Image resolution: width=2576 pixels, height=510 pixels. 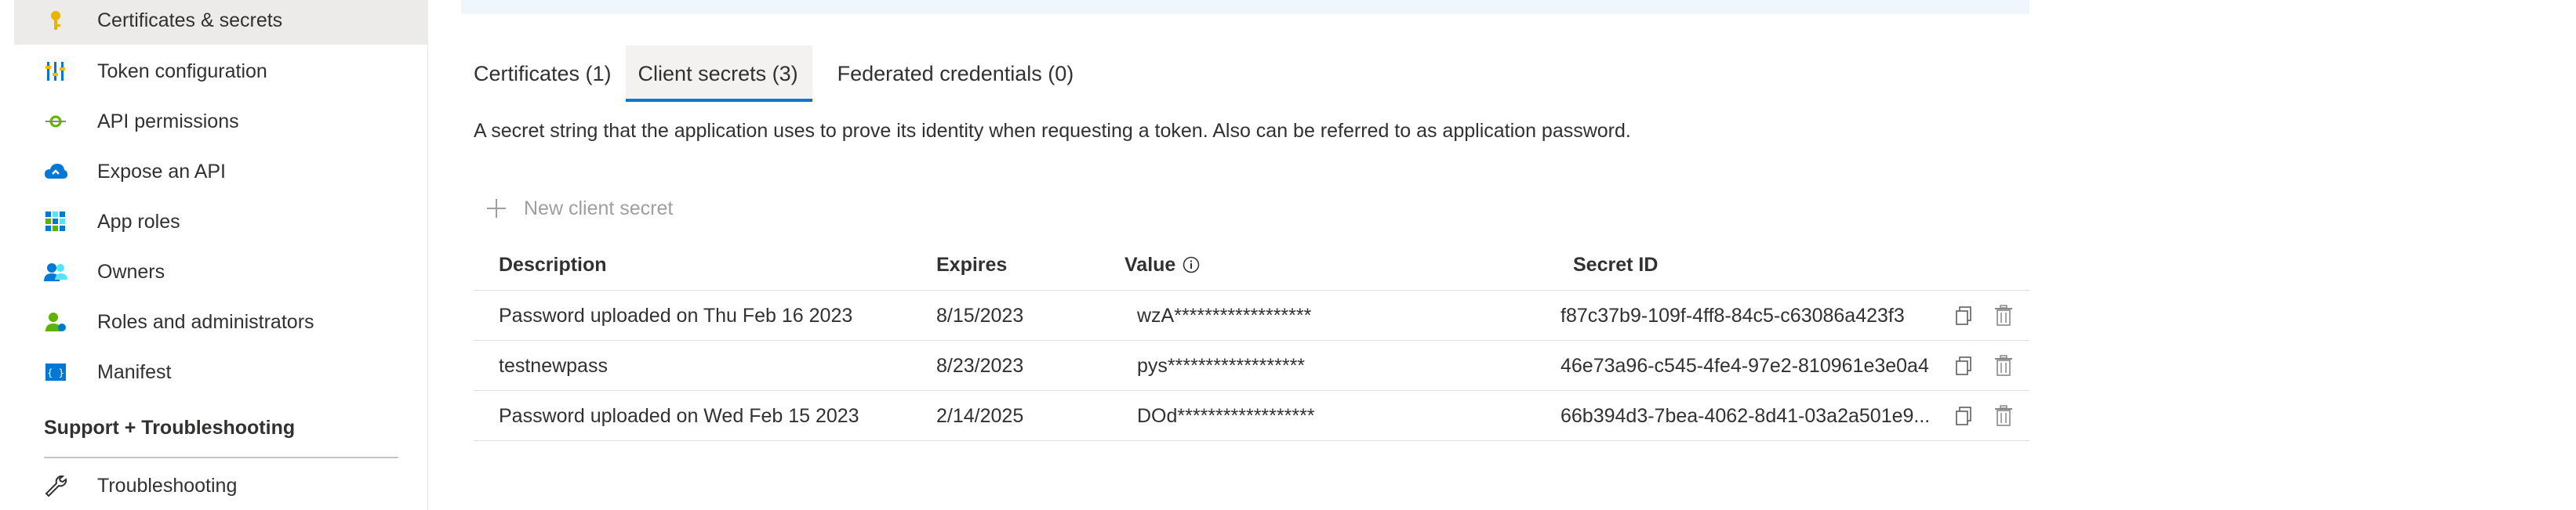 I want to click on sidebar-item-manifest: { } Manifest, so click(x=221, y=372).